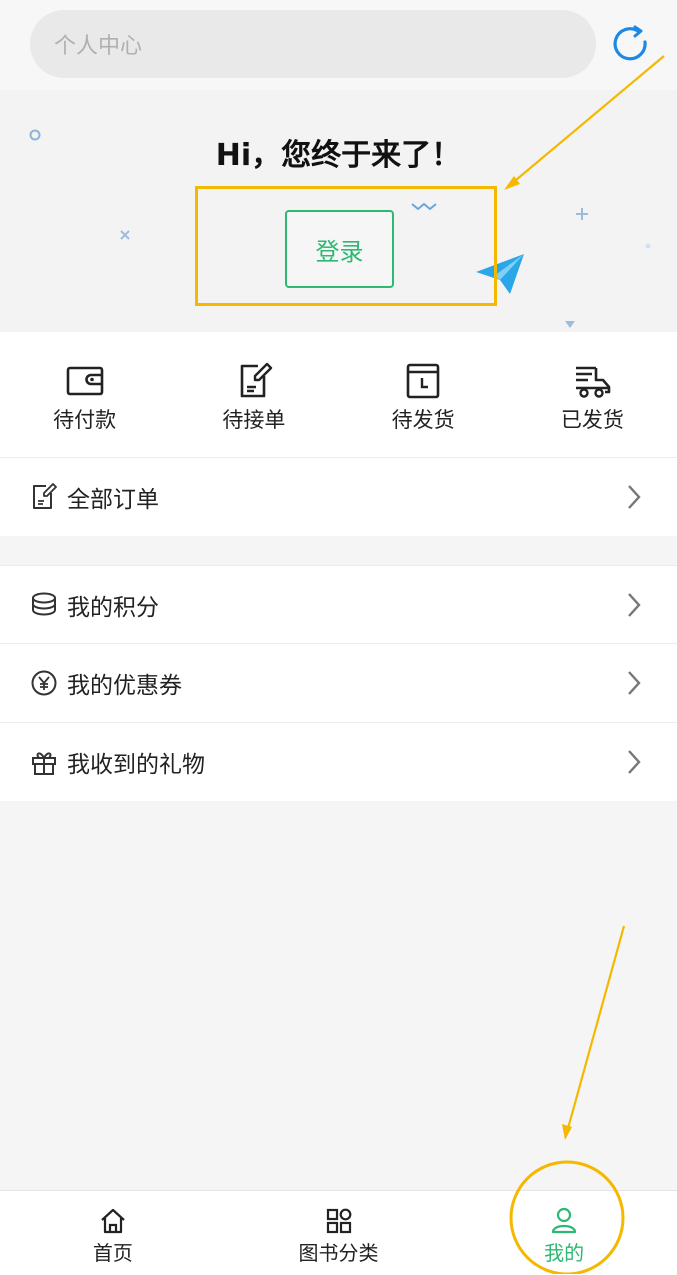 The width and height of the screenshot is (677, 1275). I want to click on tab-mine: 我的, so click(564, 1233).